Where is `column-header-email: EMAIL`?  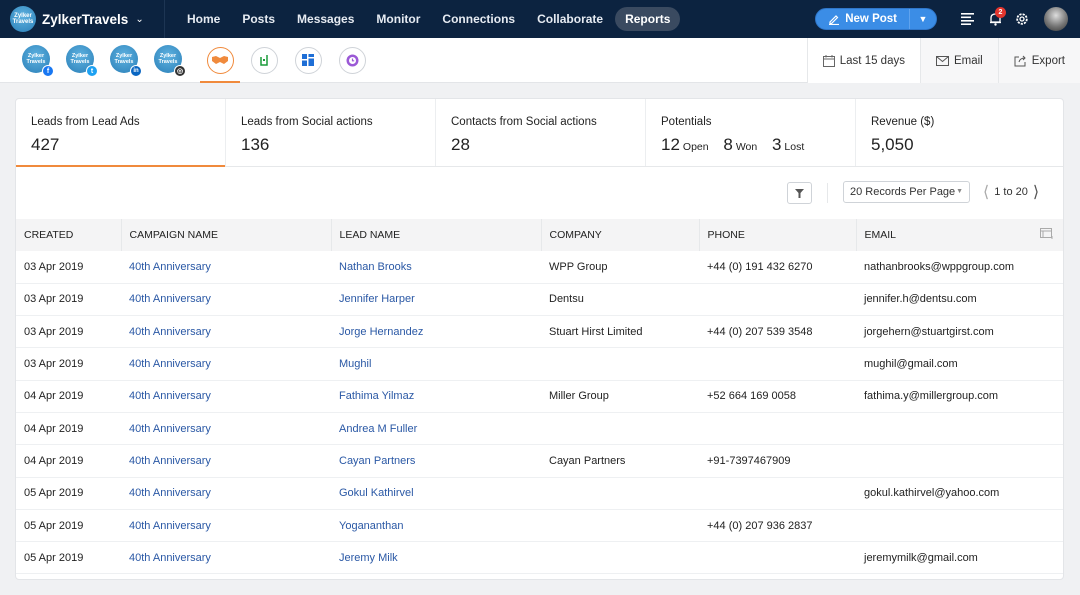
column-header-email: EMAIL is located at coordinates (959, 235).